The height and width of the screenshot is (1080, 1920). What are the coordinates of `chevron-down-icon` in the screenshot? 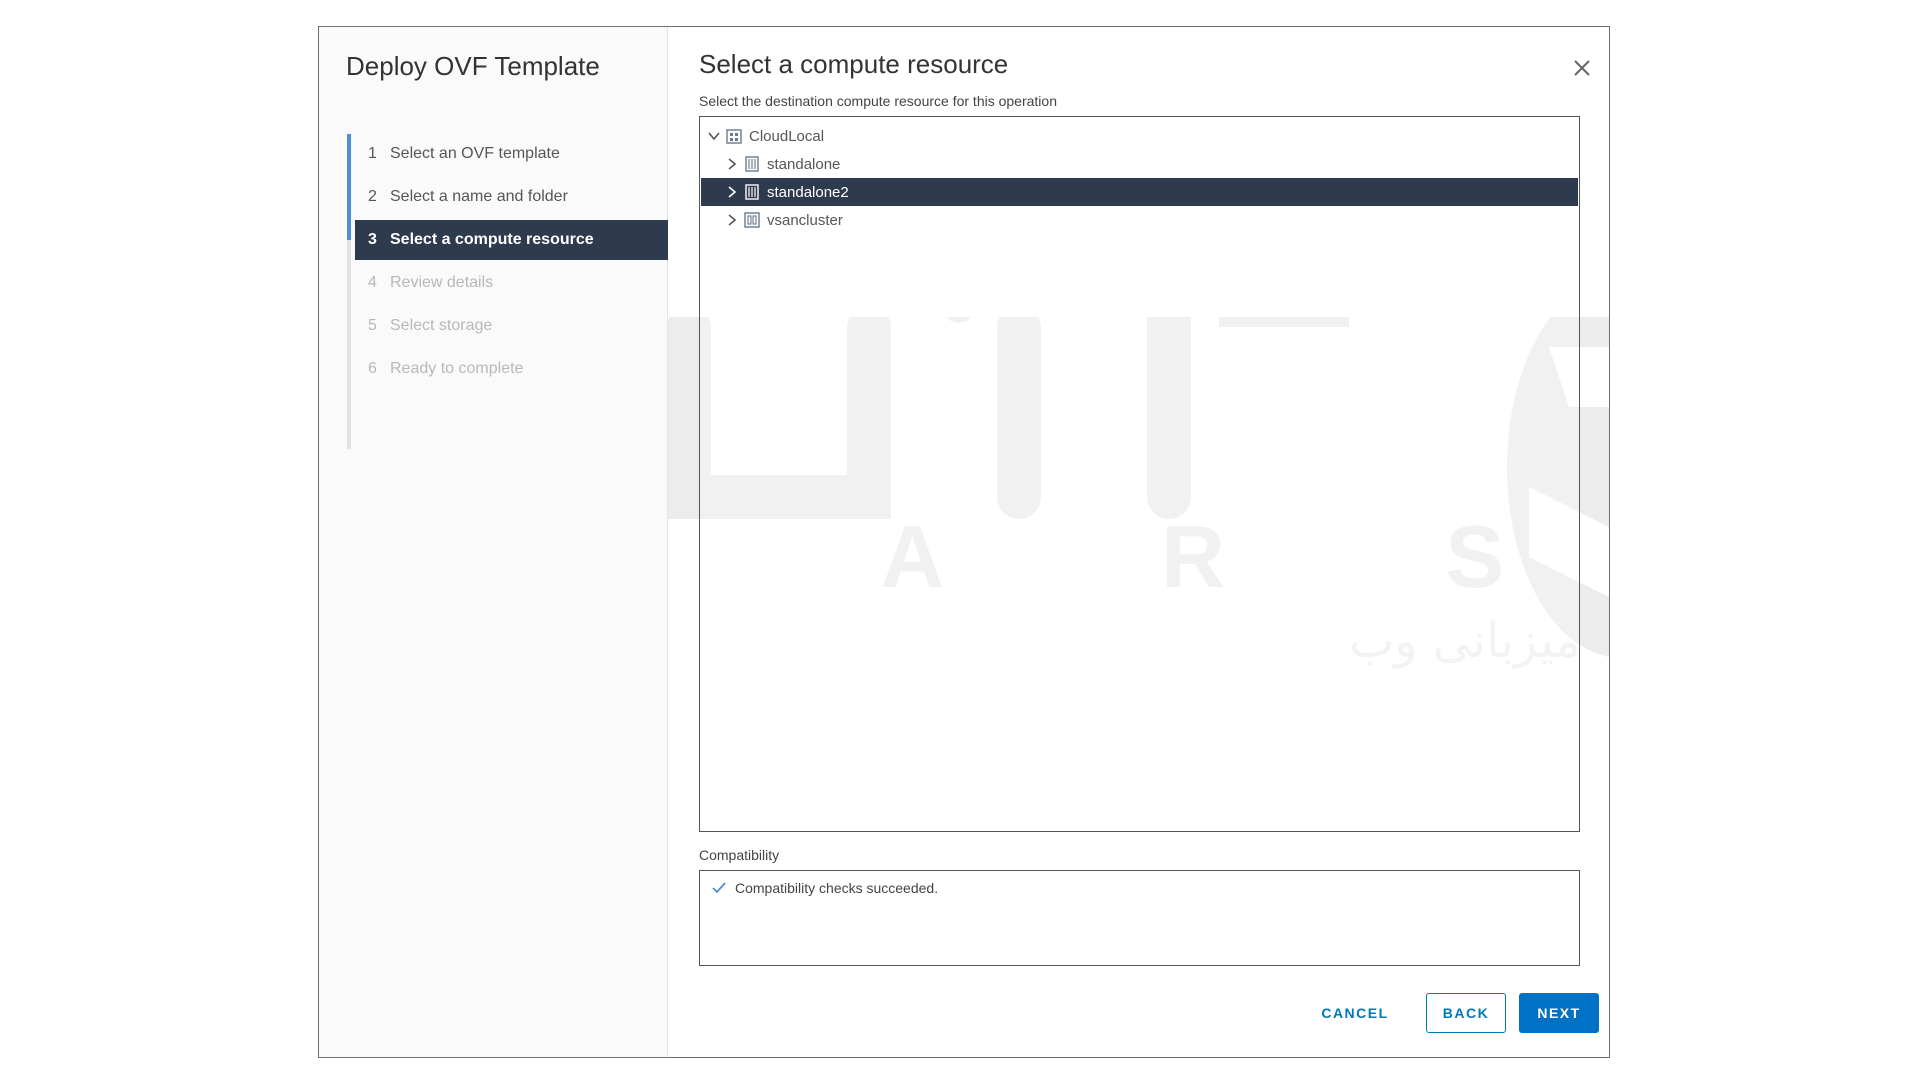 It's located at (714, 136).